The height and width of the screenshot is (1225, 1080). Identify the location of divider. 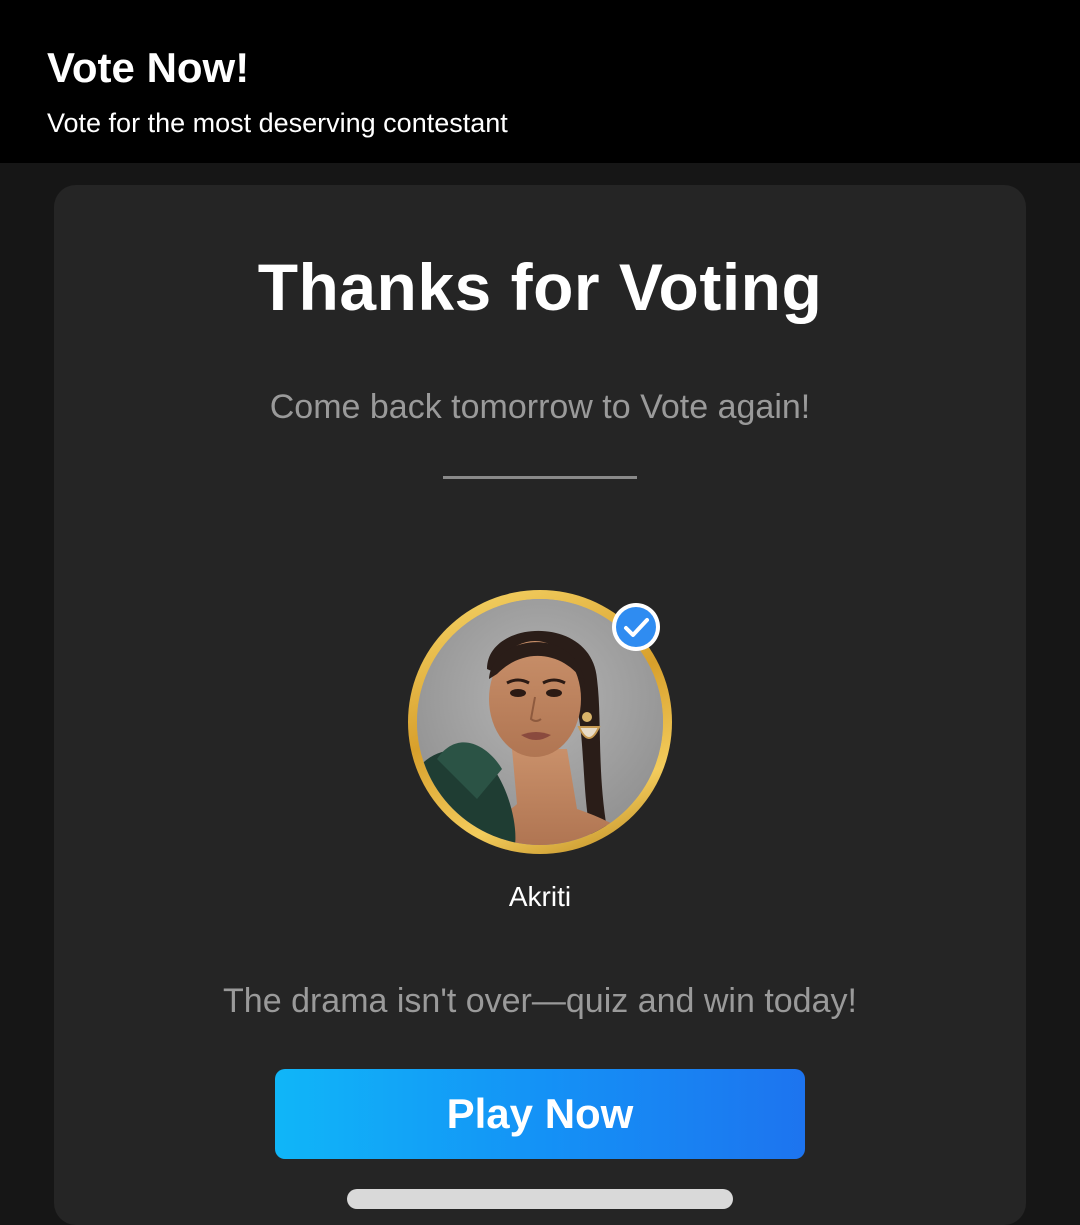
(540, 477).